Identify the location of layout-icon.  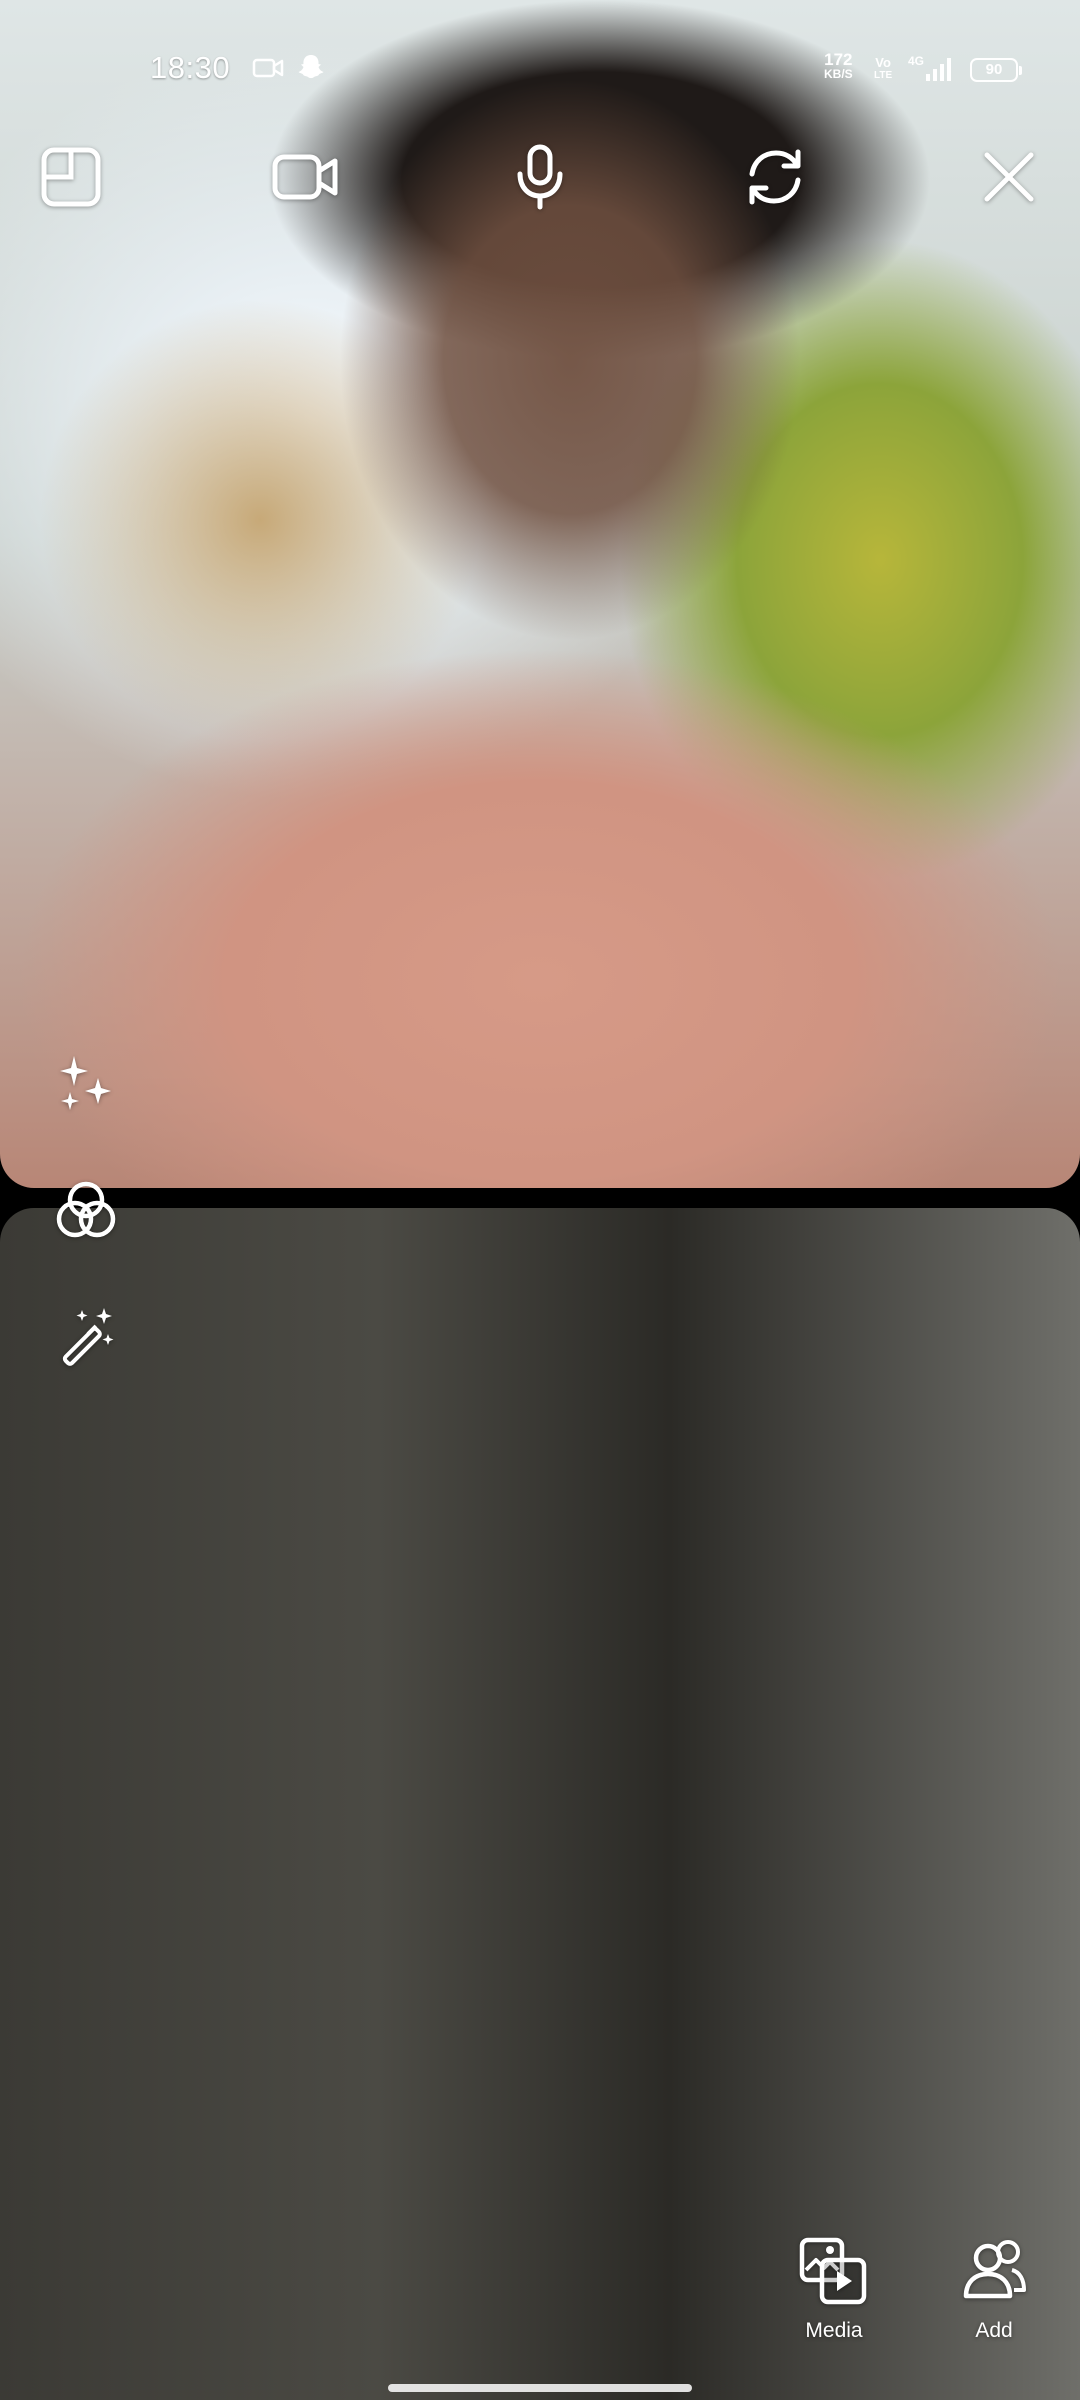
(71, 177).